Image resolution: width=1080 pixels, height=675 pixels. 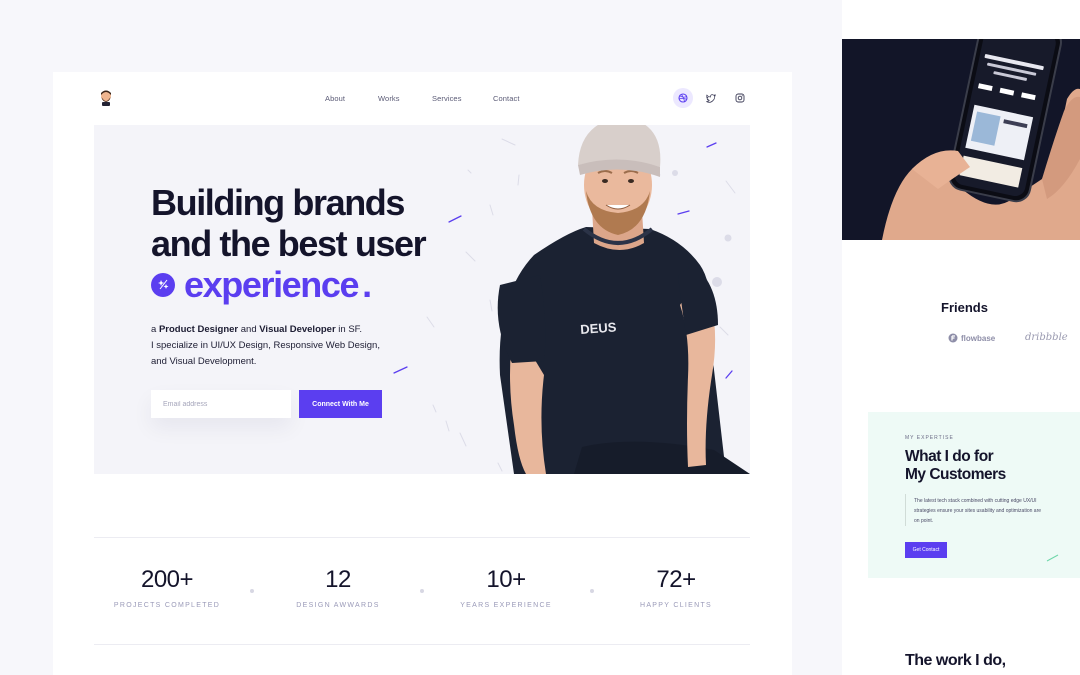 I want to click on connect-button: Connect With Me, so click(x=340, y=404).